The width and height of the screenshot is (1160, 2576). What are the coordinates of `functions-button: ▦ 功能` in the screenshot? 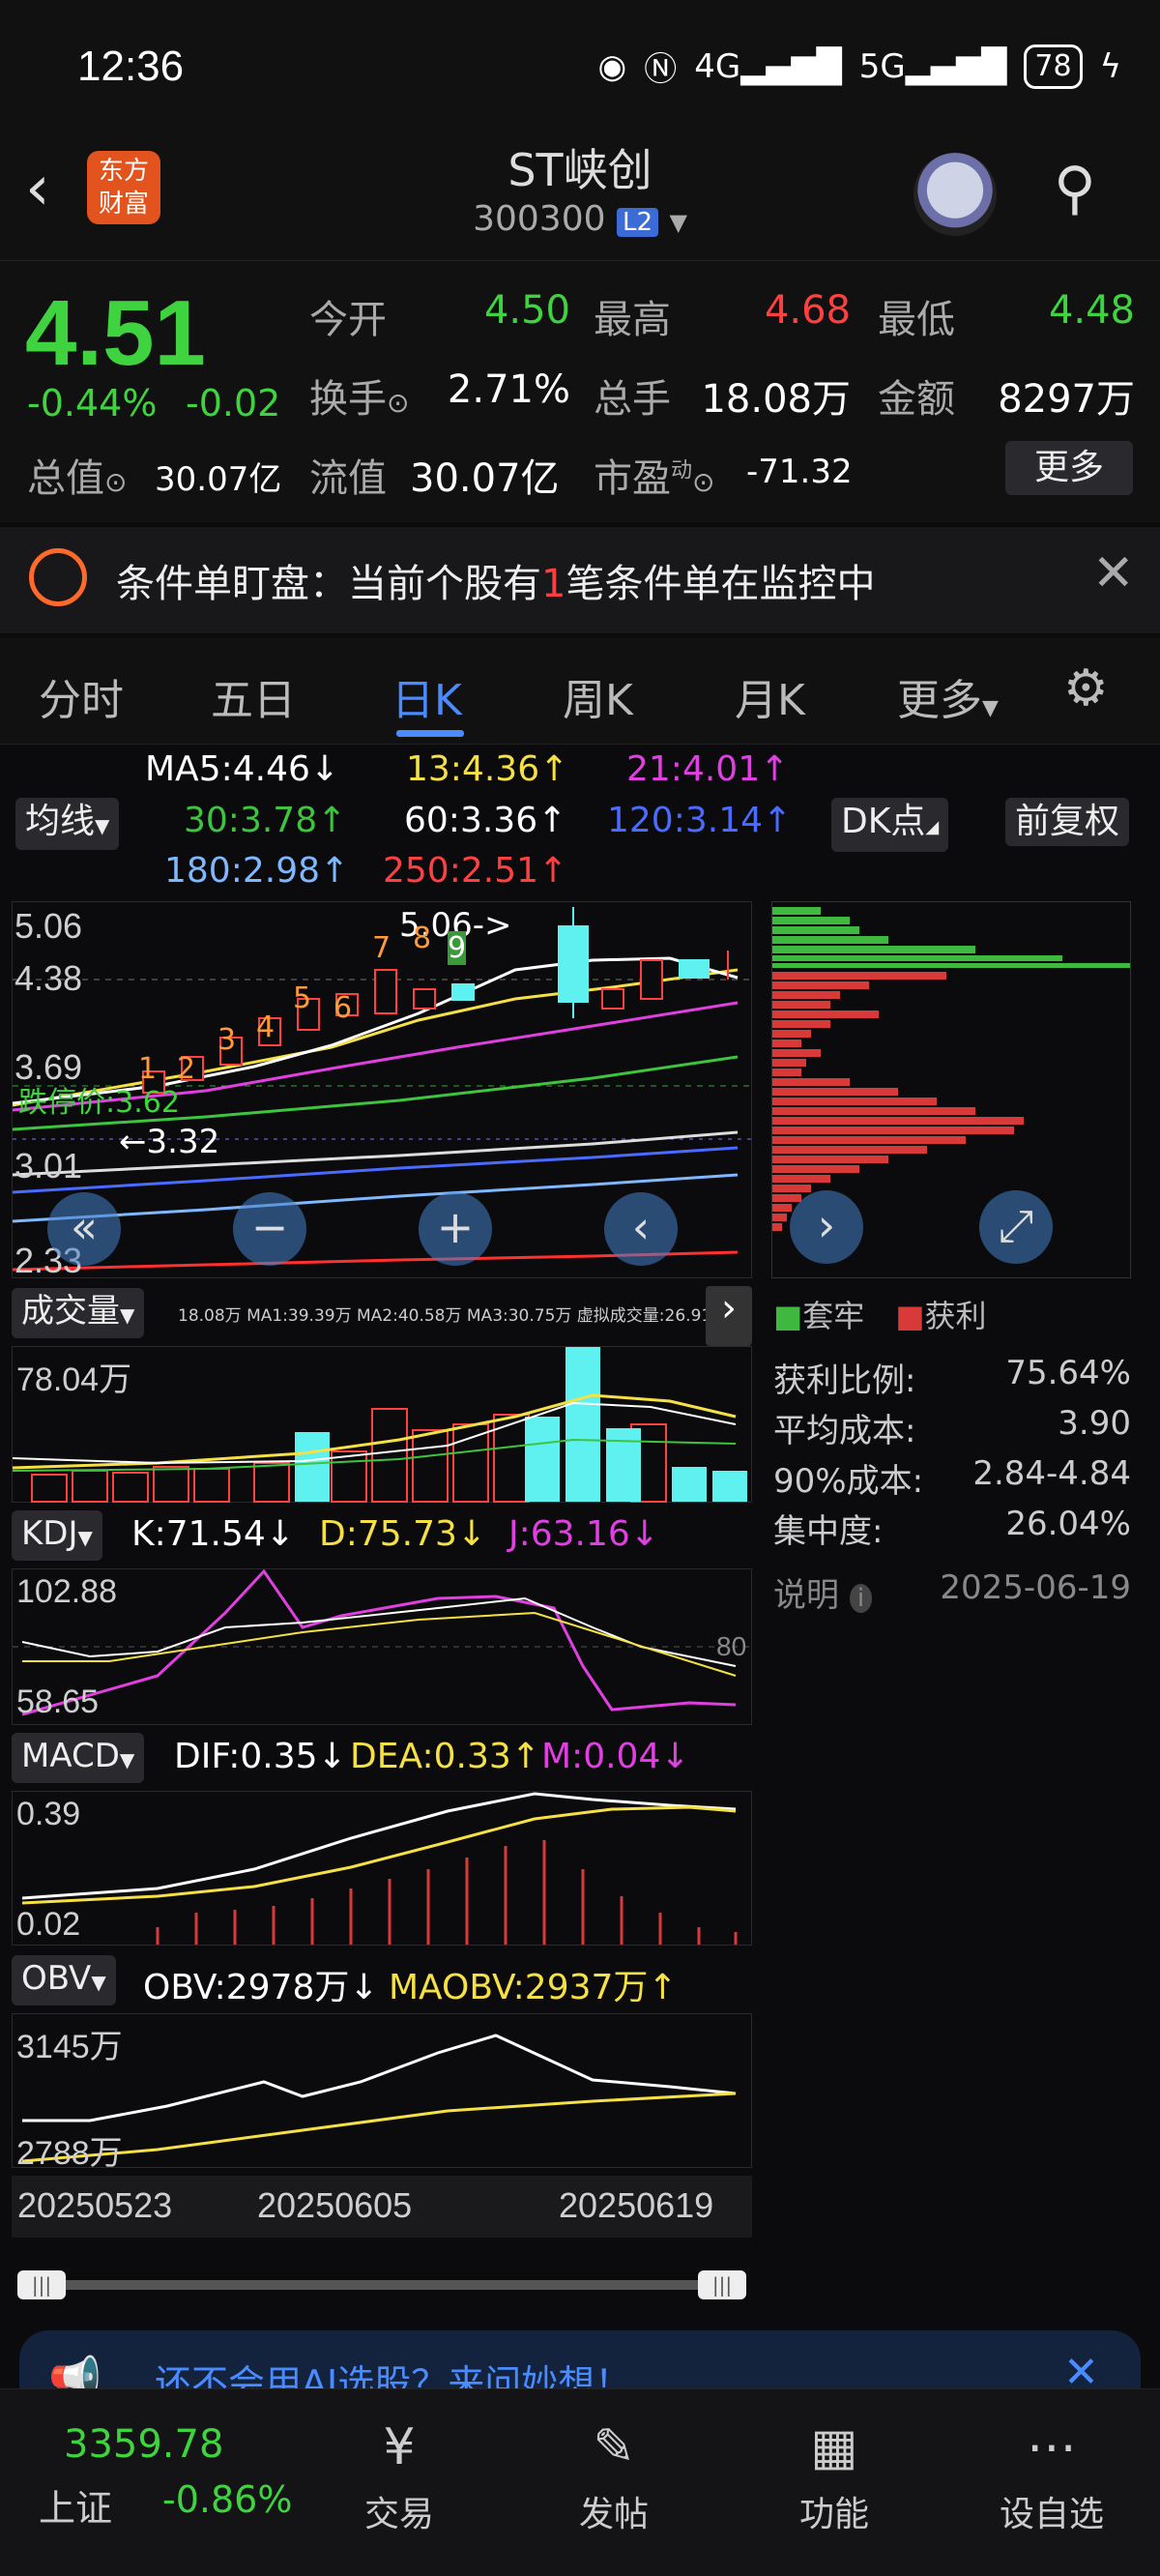 It's located at (835, 2472).